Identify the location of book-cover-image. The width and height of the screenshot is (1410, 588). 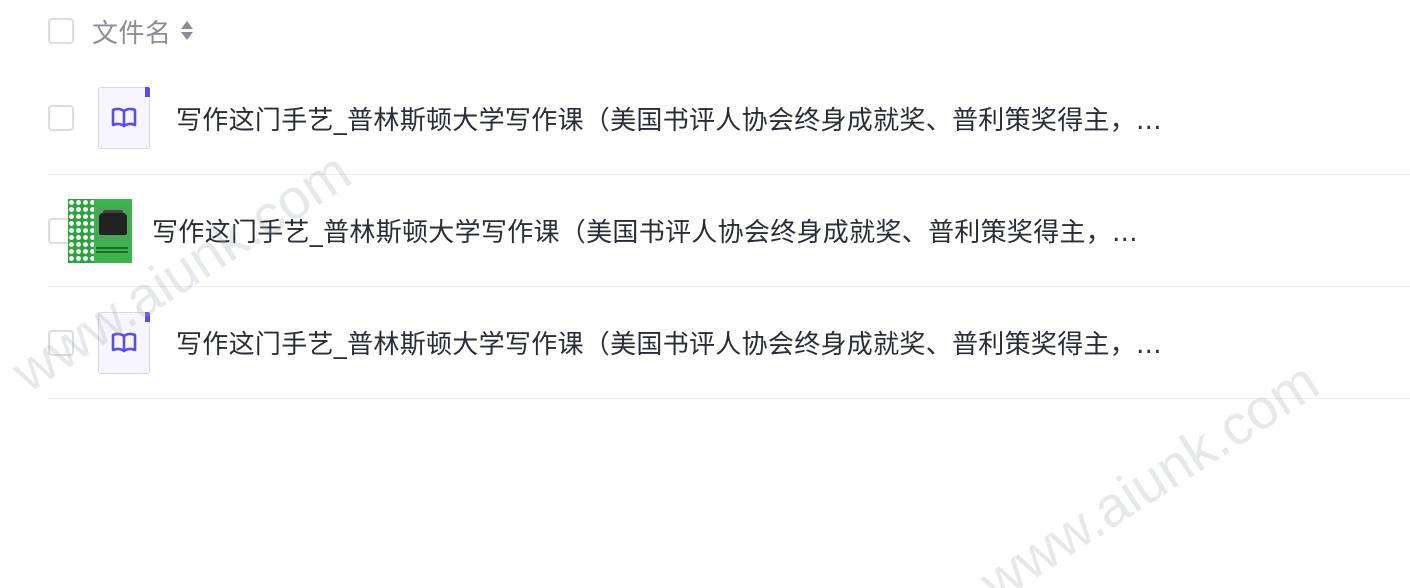
(100, 230).